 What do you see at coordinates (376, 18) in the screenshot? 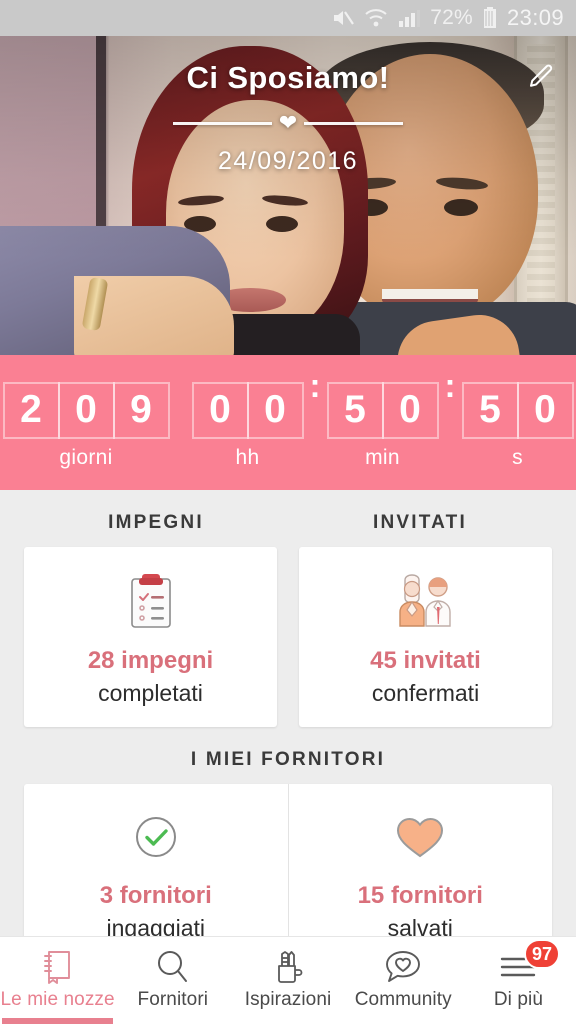
I see `wifi-icon` at bounding box center [376, 18].